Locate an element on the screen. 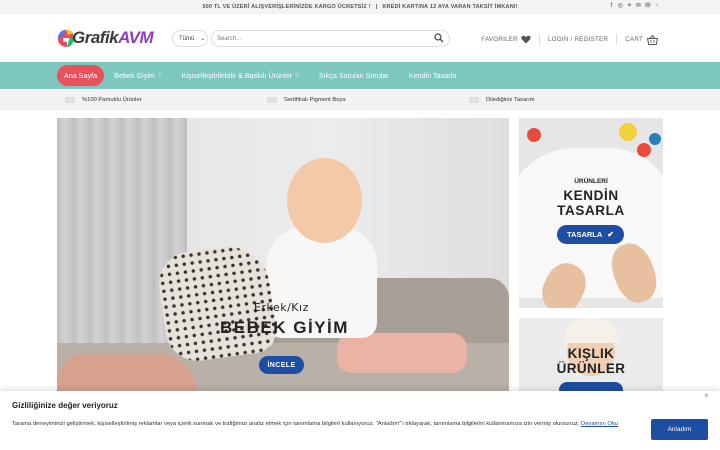  search-category-select: Tümü ⌄ is located at coordinates (190, 38).